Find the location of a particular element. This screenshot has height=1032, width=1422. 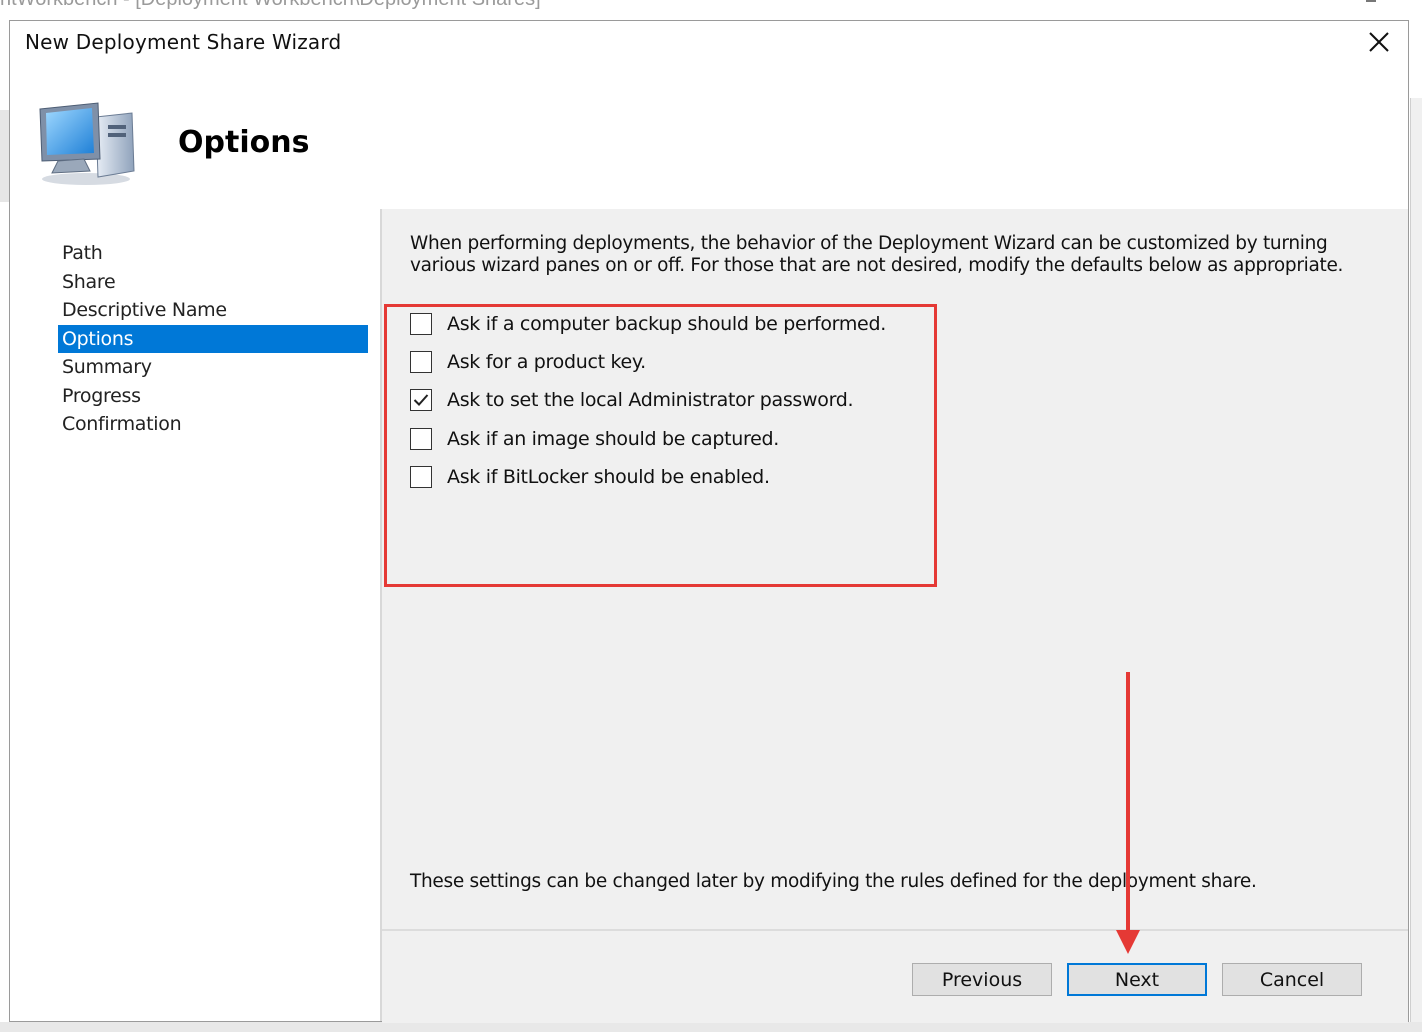

option-image-capture: Ask if an image should be captured. is located at coordinates (594, 439).